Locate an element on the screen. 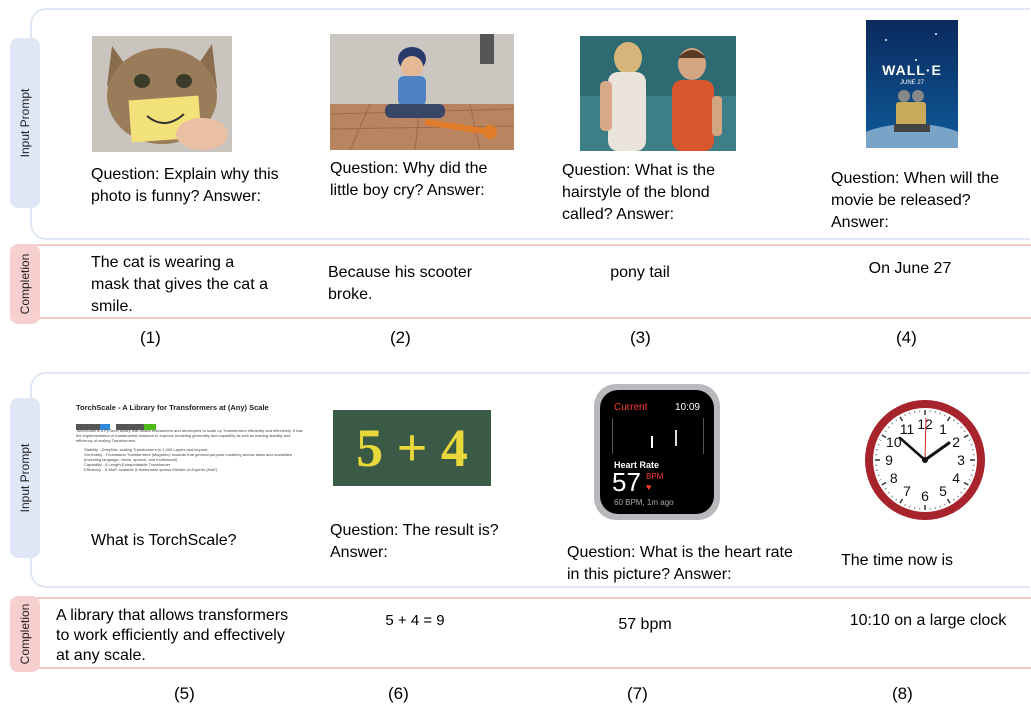 The width and height of the screenshot is (1031, 704). clock-numeral: 6 is located at coordinates (925, 496).